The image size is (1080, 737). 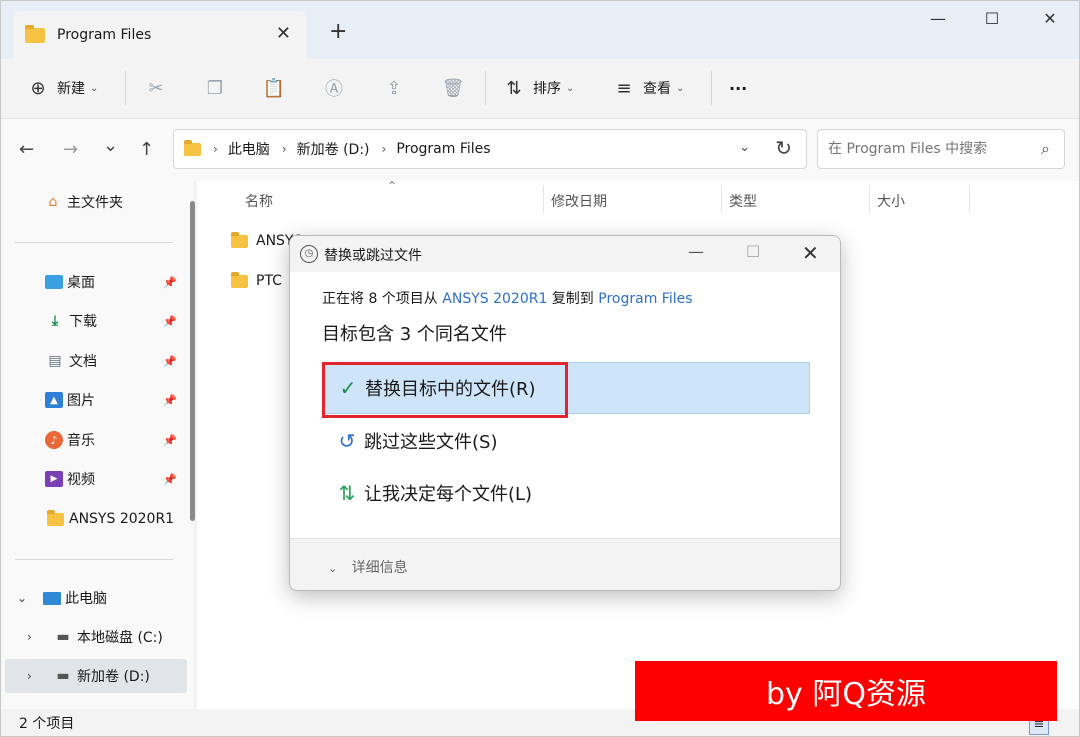 I want to click on list-view-icon: ≡, so click(x=624, y=88).